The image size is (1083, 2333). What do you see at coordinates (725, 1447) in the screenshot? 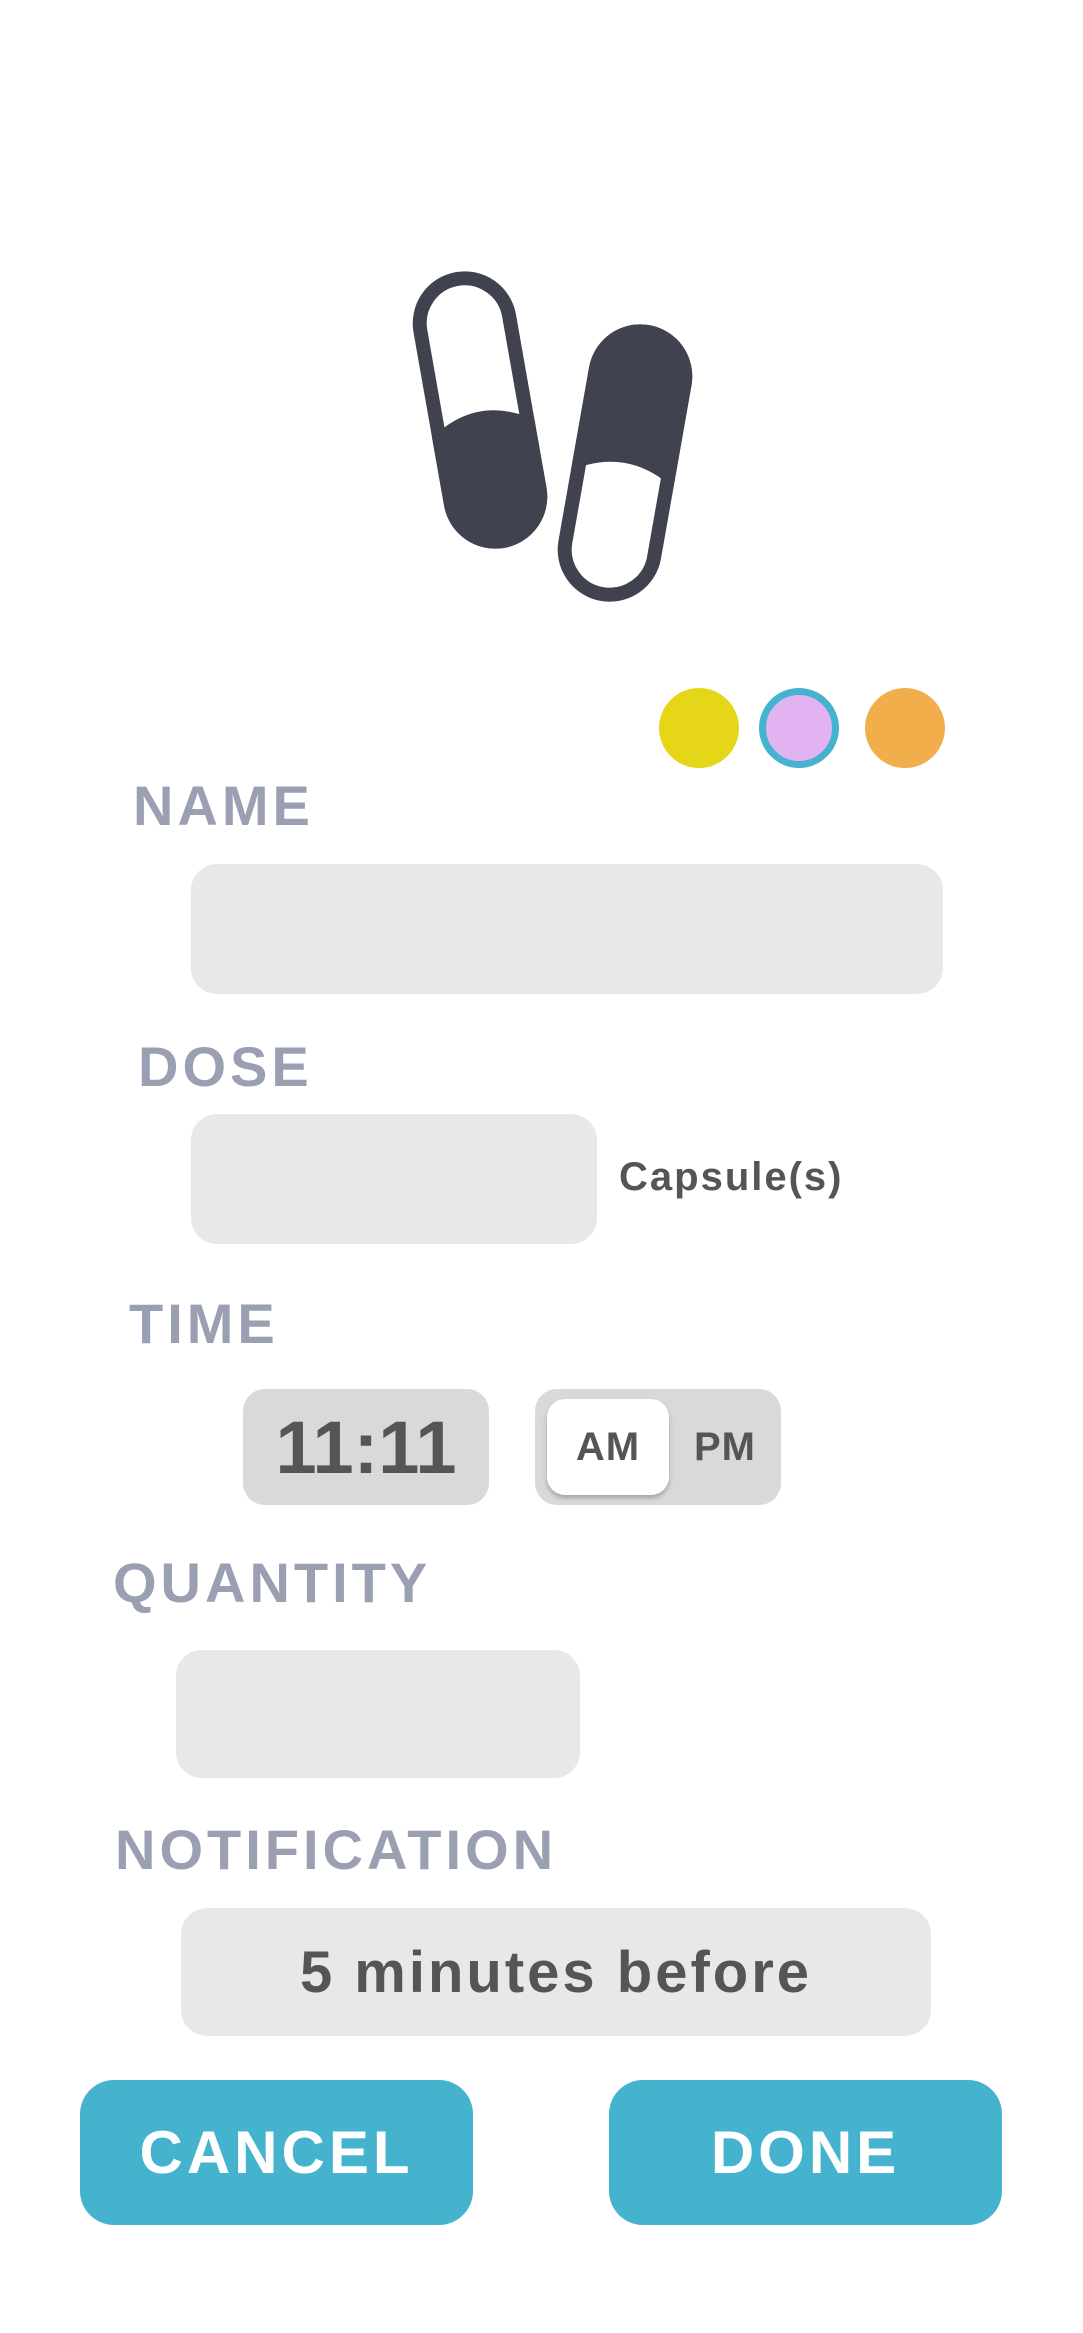
I see `pm-option: PM` at bounding box center [725, 1447].